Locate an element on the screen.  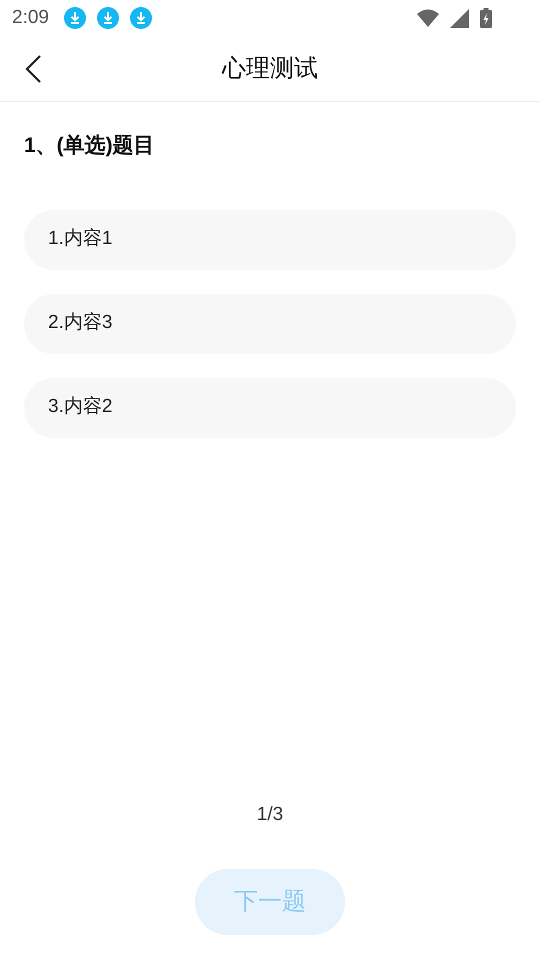
status-time: 2:09 is located at coordinates (30, 18).